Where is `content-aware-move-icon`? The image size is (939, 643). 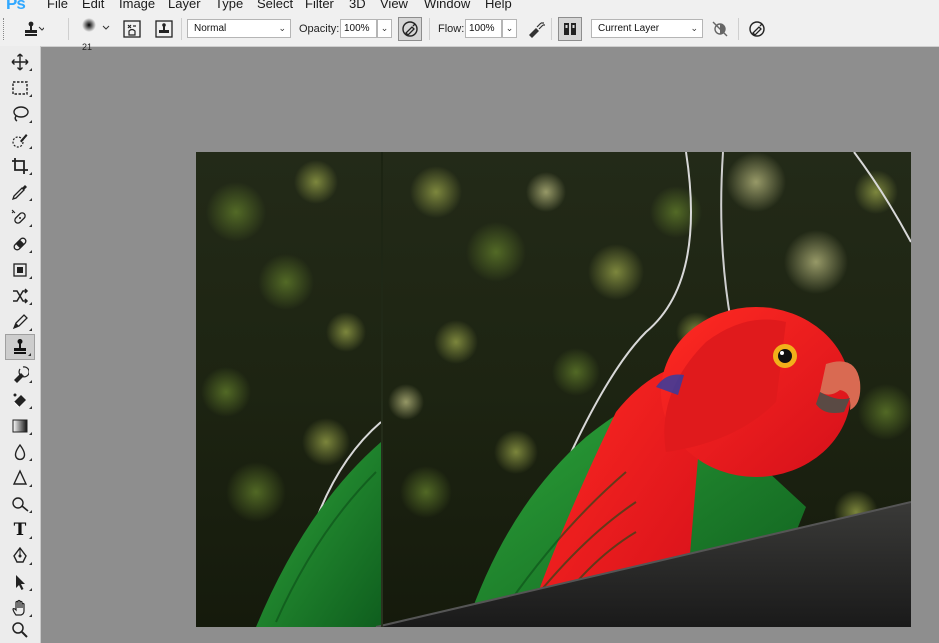 content-aware-move-icon is located at coordinates (21, 296).